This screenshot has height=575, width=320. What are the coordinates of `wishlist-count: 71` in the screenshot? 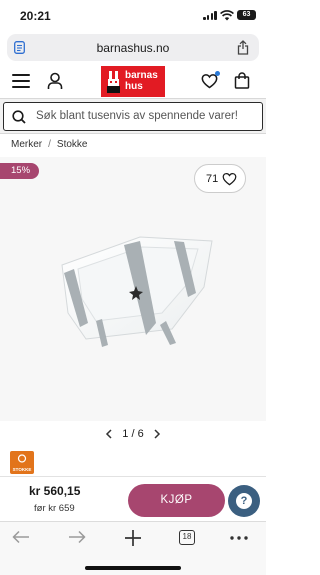 It's located at (212, 179).